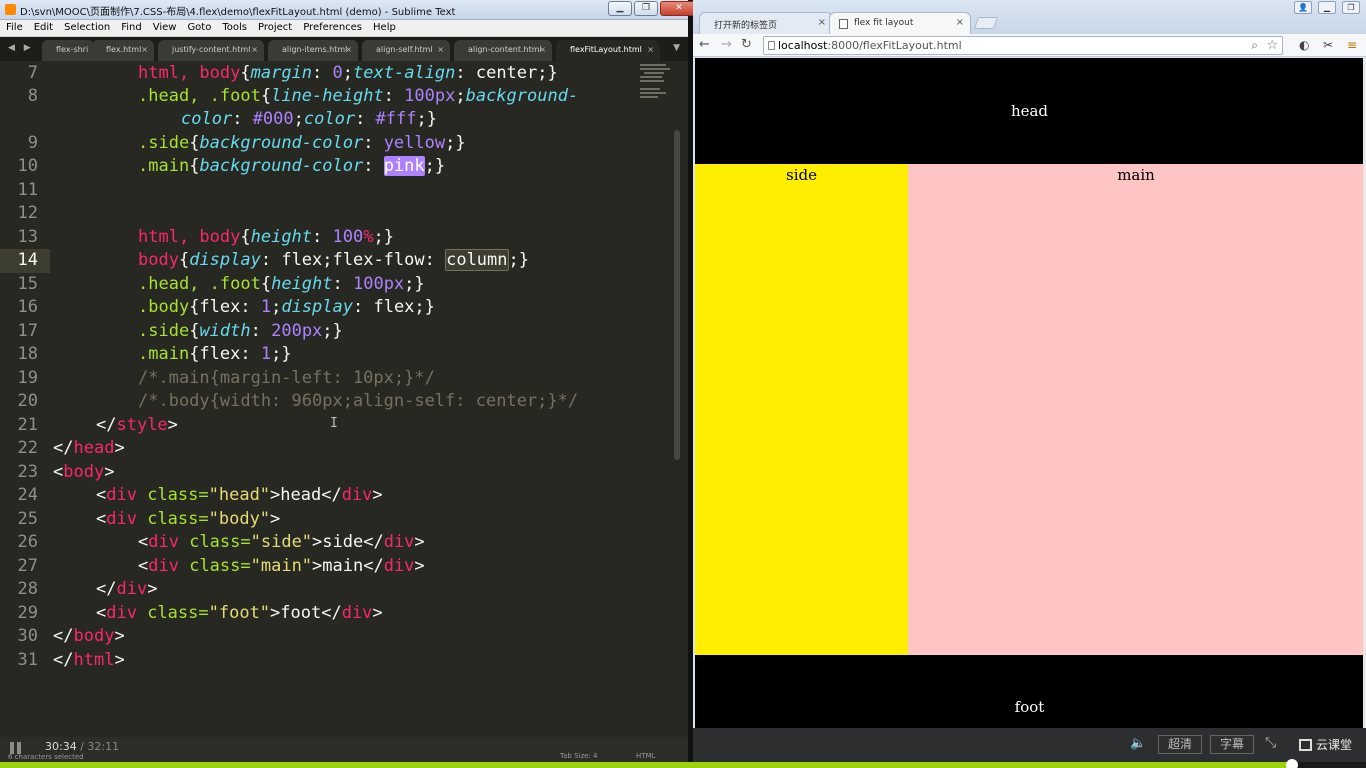 This screenshot has height=768, width=1366. What do you see at coordinates (27, 495) in the screenshot?
I see `line-number: 24` at bounding box center [27, 495].